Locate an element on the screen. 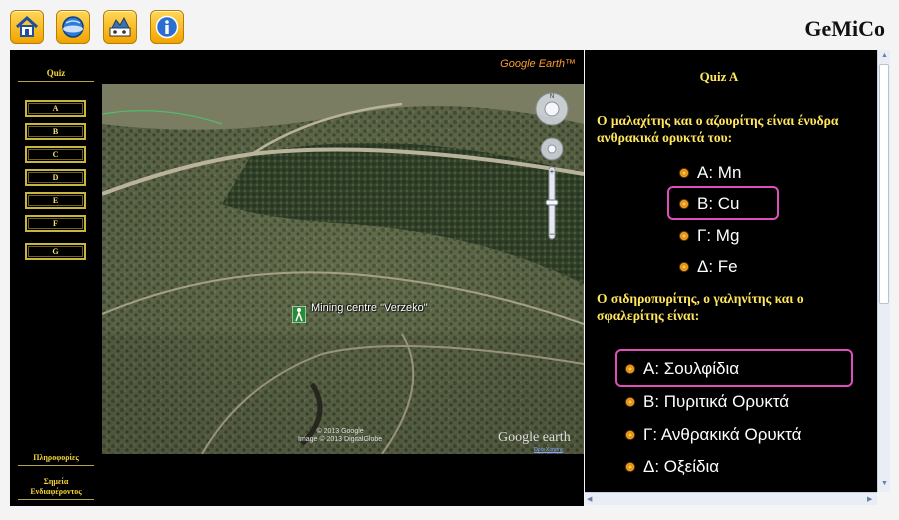 Image resolution: width=899 pixels, height=520 pixels. top-toolbar: GeMiCo is located at coordinates (449, 25).